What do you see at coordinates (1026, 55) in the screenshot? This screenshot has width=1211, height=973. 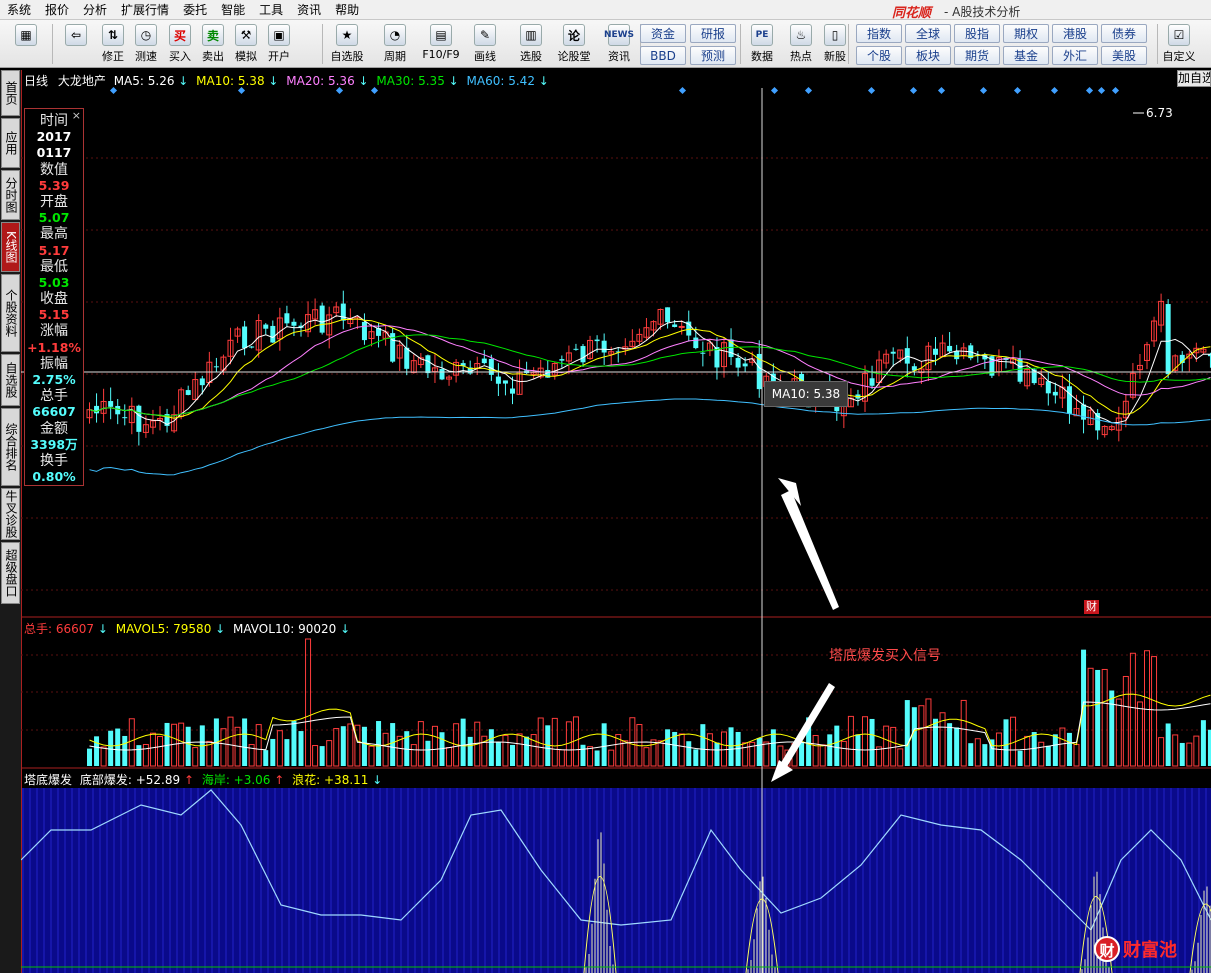 I see `quick-button-13: 基金` at bounding box center [1026, 55].